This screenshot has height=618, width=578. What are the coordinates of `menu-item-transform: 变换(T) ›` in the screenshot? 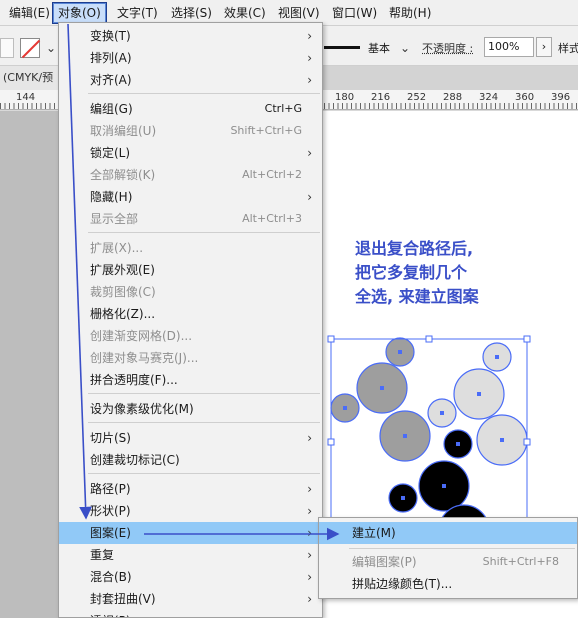 It's located at (190, 36).